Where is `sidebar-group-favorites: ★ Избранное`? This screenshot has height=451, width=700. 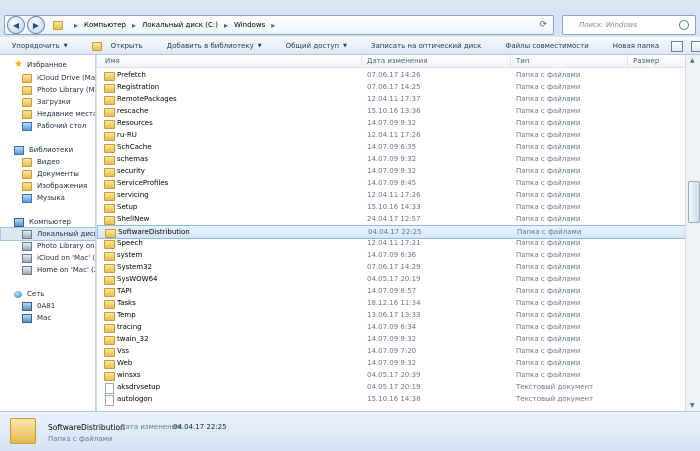
sidebar-group-favorites: ★ Избранное is located at coordinates (47, 65).